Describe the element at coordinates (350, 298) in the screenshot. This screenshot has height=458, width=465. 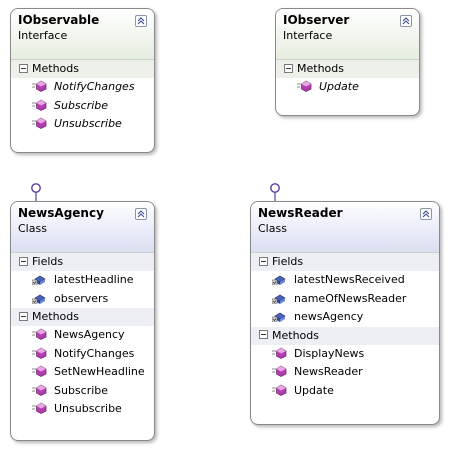
I see `member-name: nameOfNewsReader` at that location.